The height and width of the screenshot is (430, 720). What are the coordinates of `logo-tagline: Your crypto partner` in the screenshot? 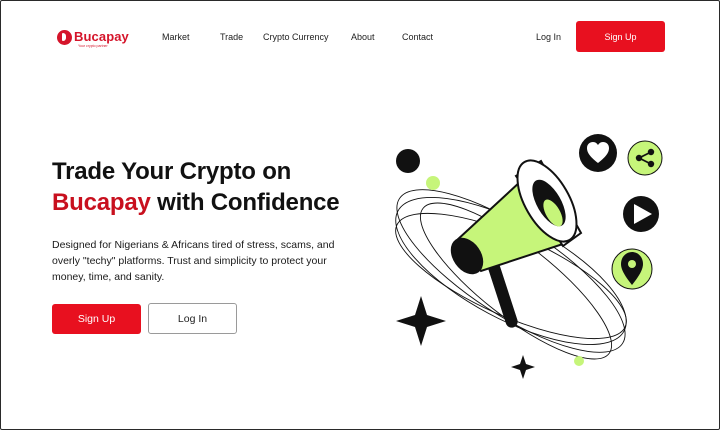 It's located at (93, 46).